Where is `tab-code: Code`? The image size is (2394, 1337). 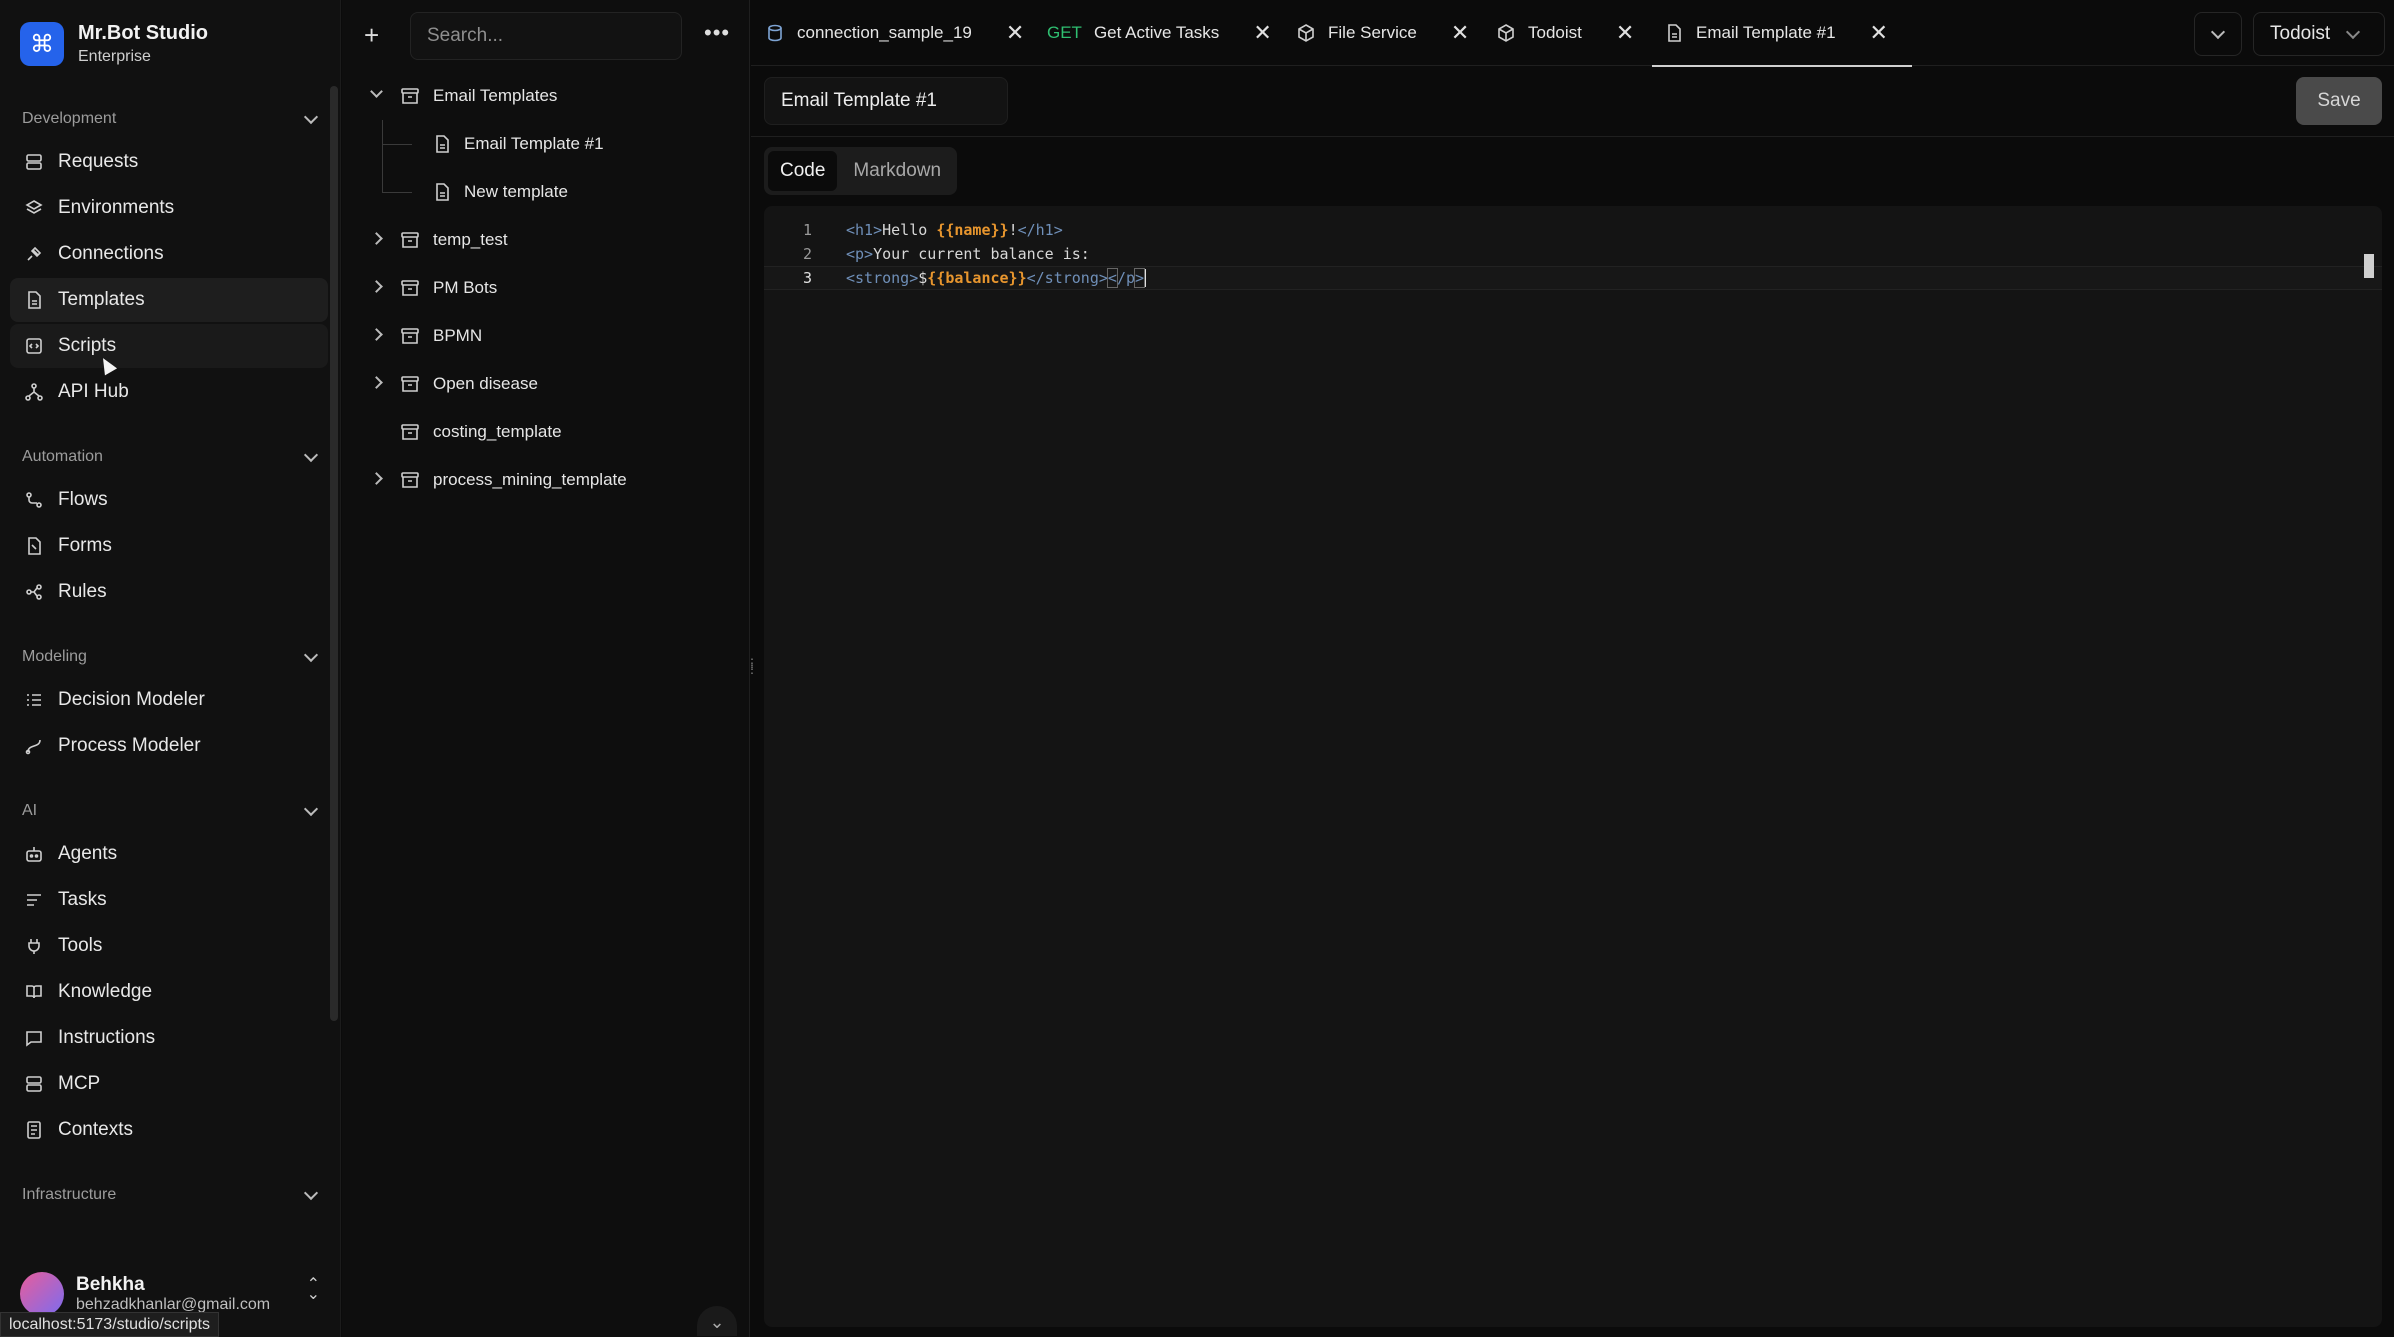
tab-code: Code is located at coordinates (803, 171).